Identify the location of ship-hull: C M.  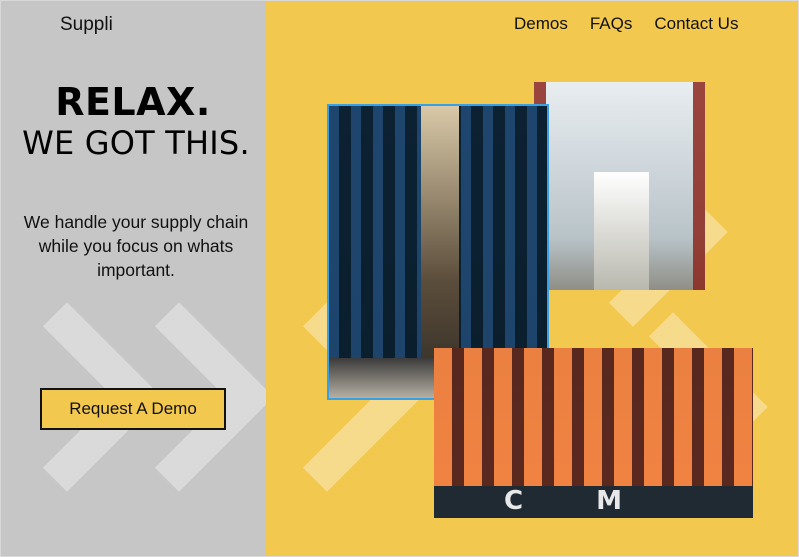
(593, 502).